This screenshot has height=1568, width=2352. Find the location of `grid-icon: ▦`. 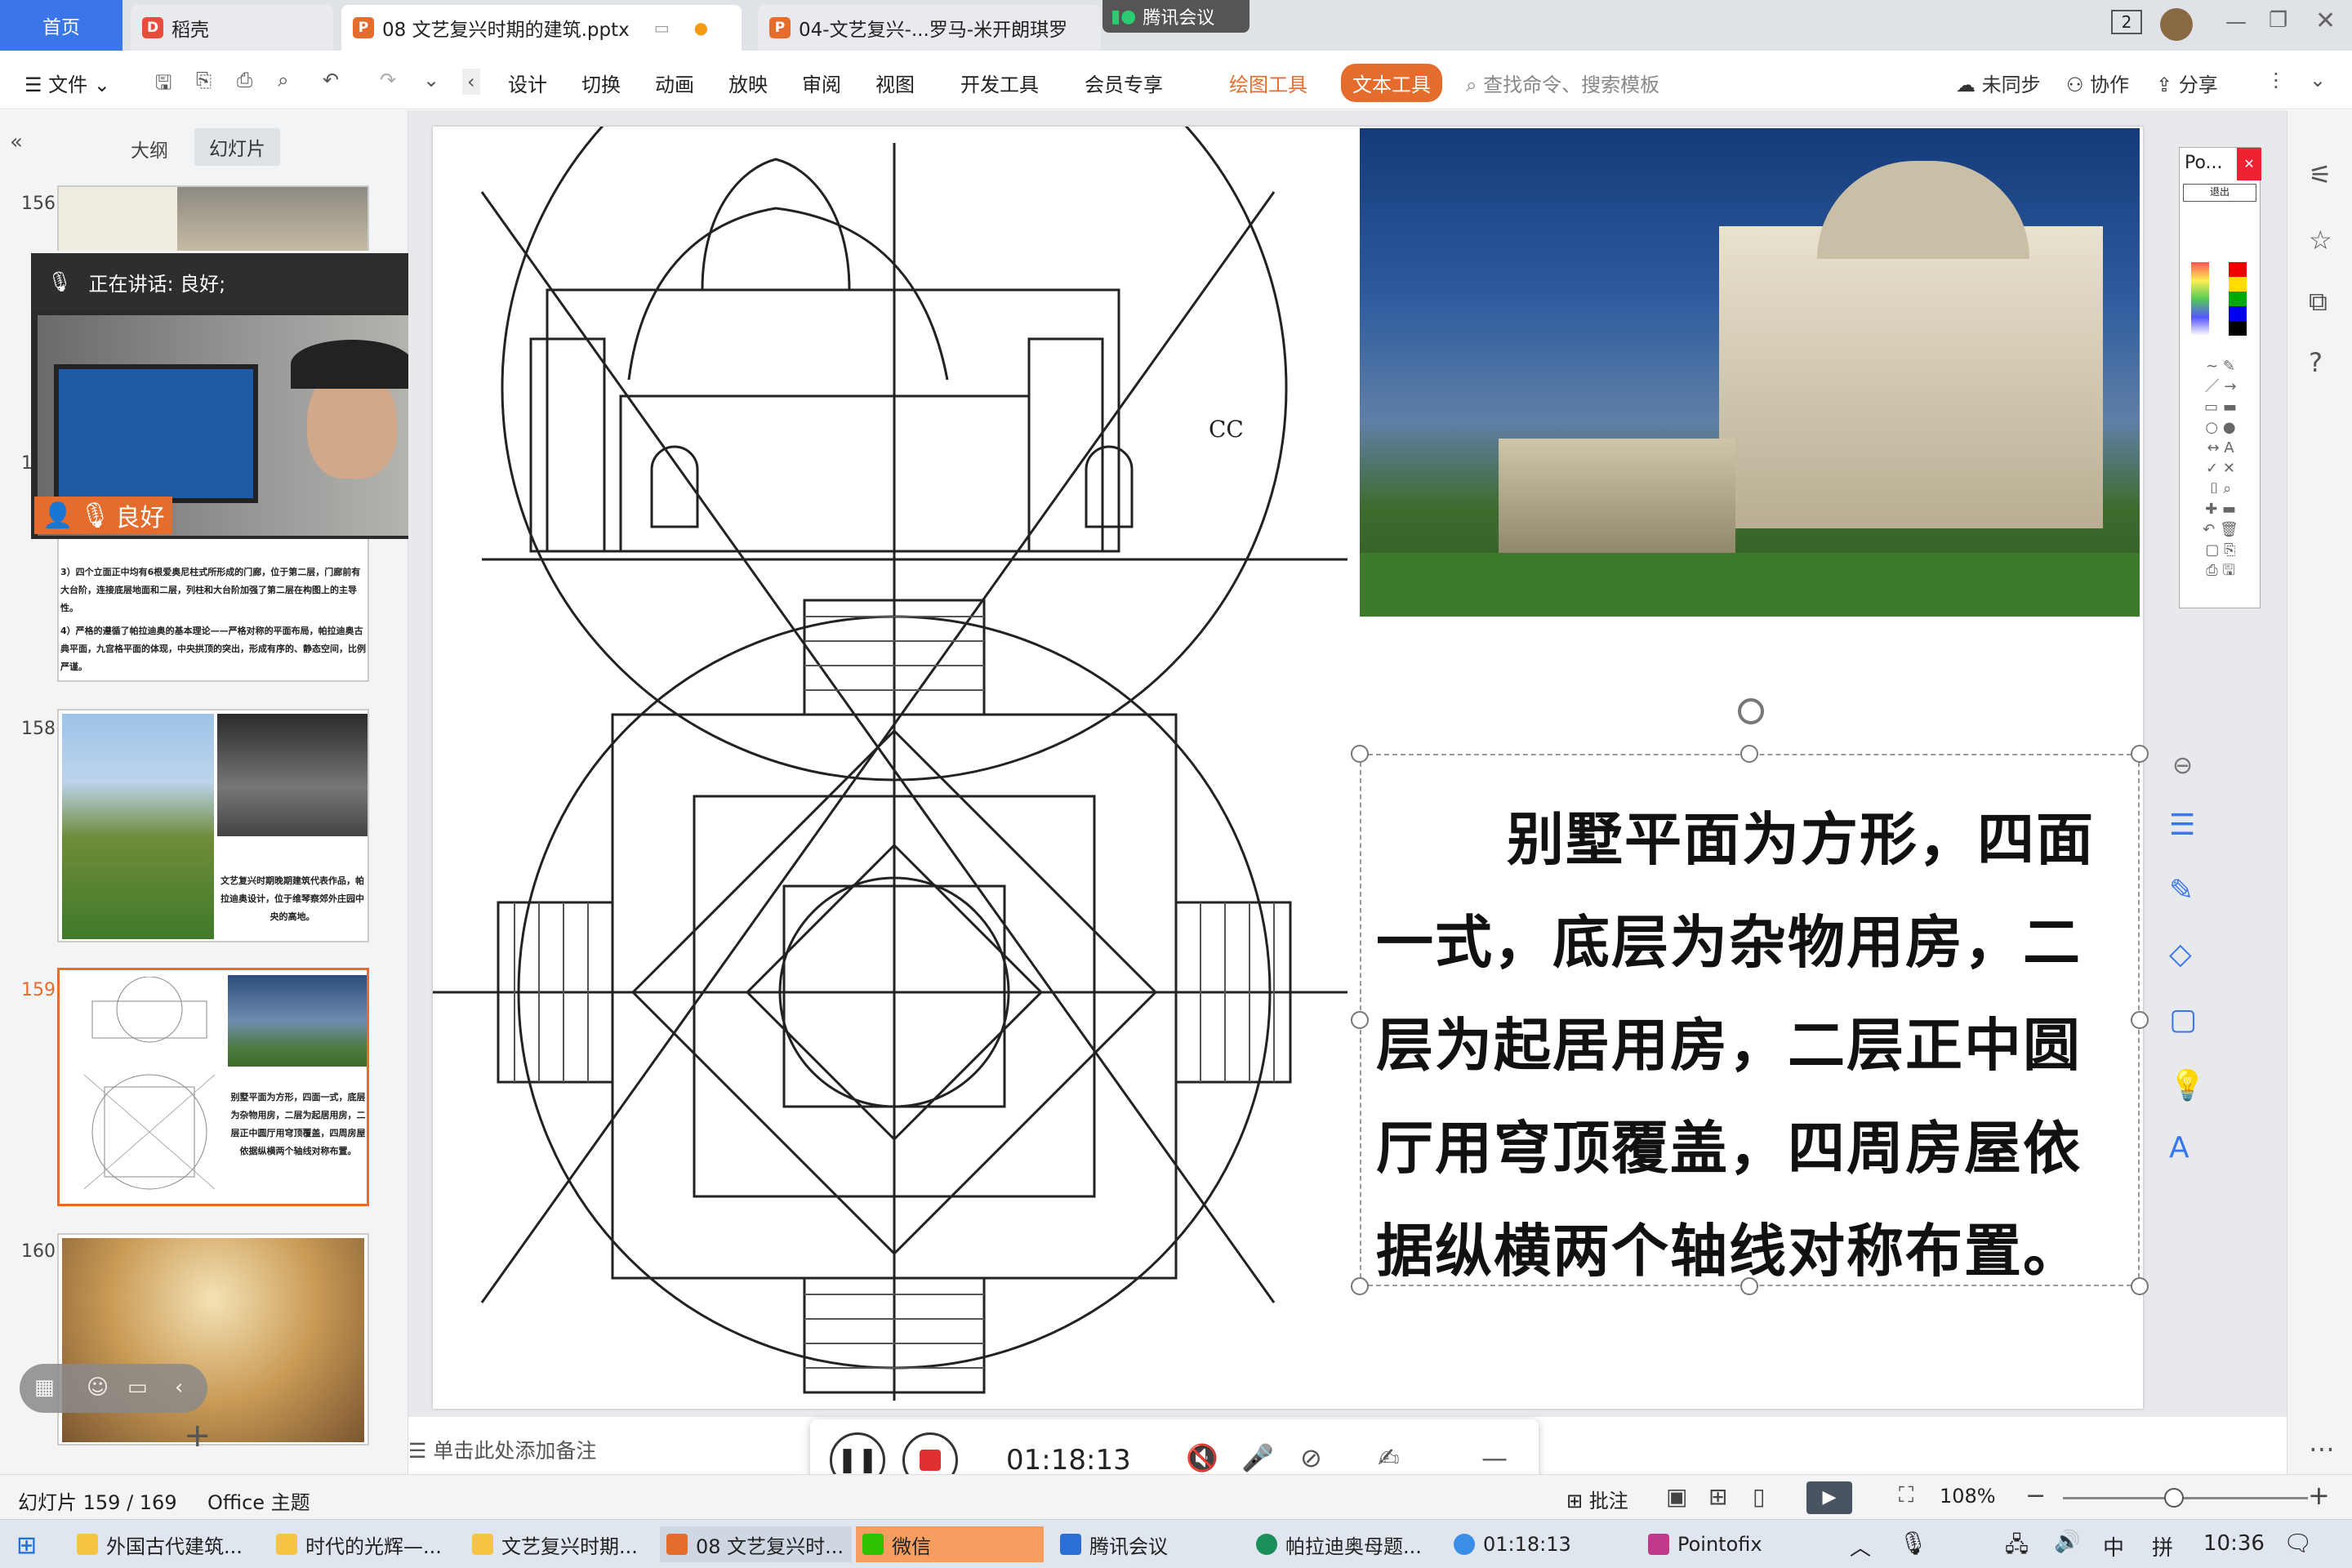

grid-icon: ▦ is located at coordinates (44, 1387).